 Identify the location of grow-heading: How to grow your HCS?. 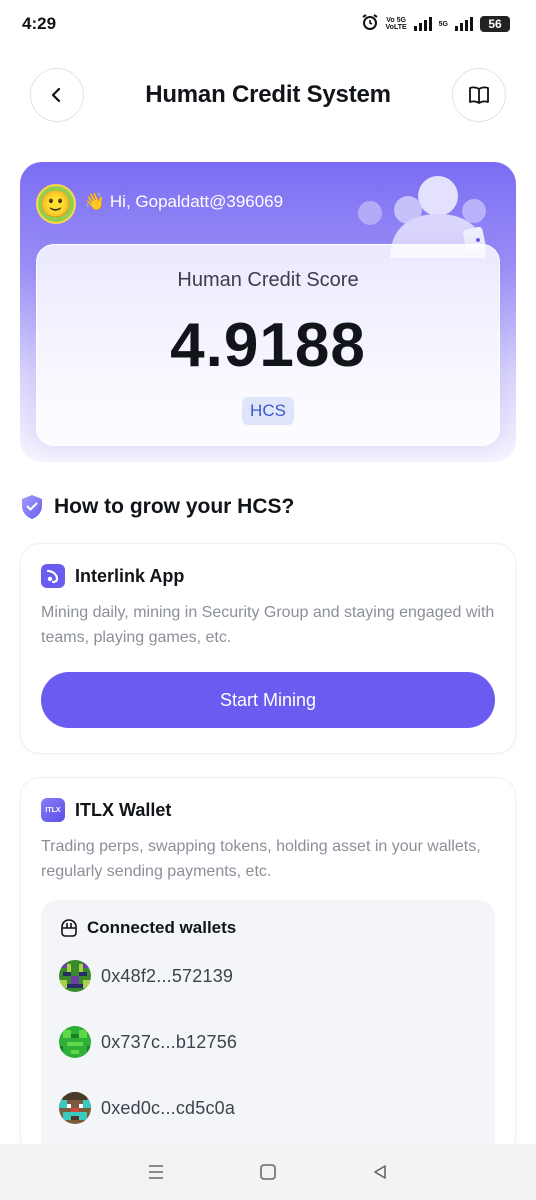
(157, 507).